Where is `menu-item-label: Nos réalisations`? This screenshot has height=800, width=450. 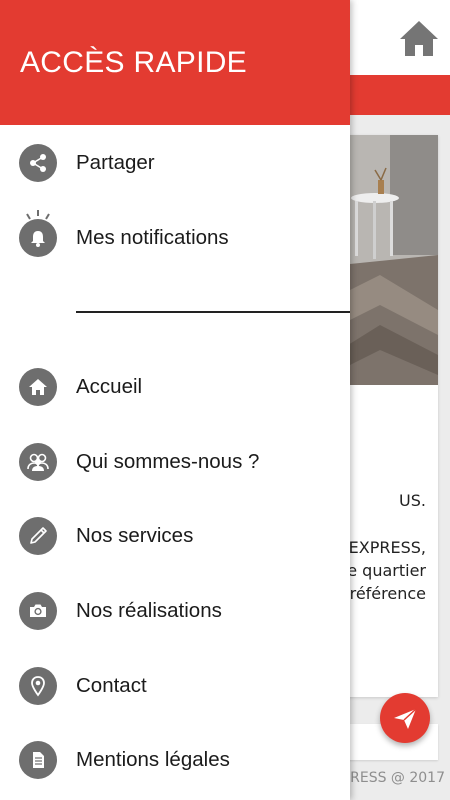
menu-item-label: Nos réalisations is located at coordinates (149, 610).